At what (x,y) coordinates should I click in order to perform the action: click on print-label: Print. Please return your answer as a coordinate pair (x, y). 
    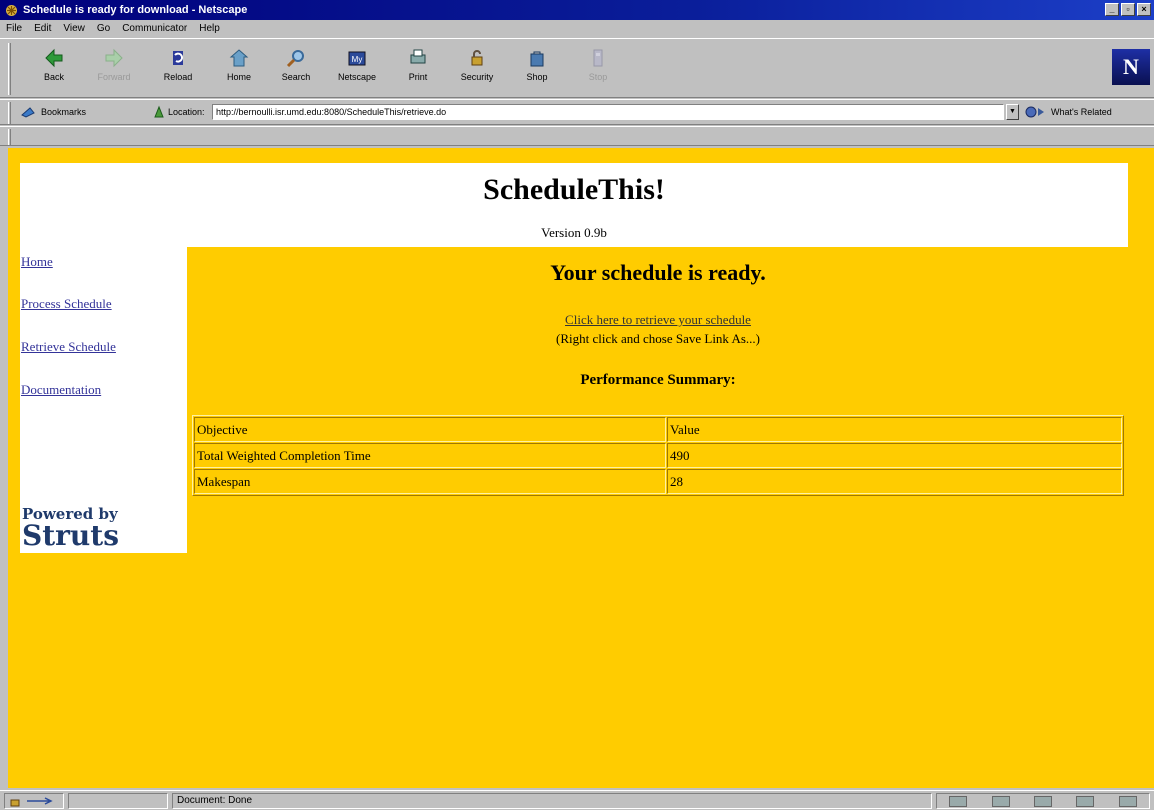
    Looking at the image, I should click on (418, 77).